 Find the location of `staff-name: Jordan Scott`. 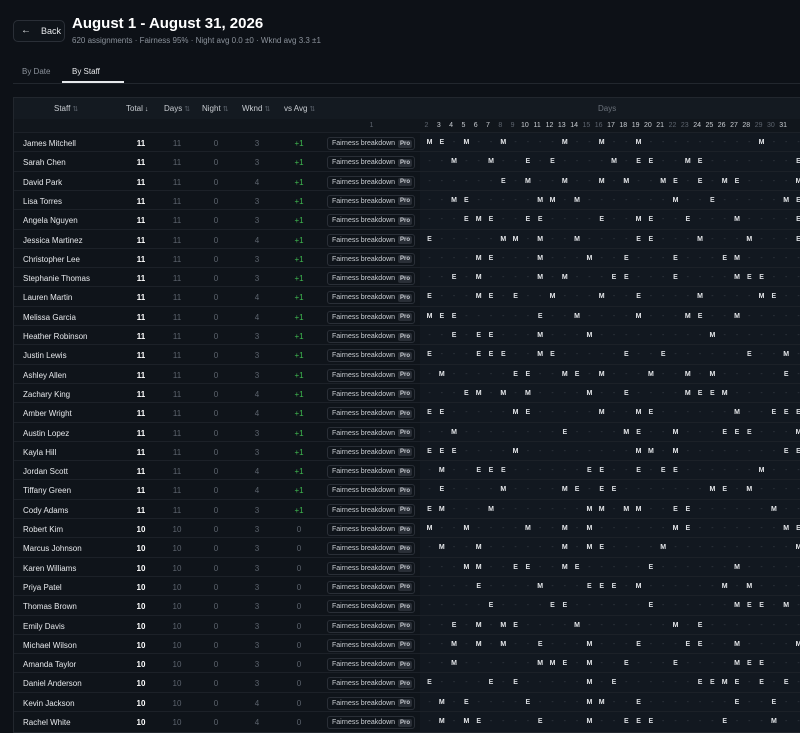

staff-name: Jordan Scott is located at coordinates (45, 471).